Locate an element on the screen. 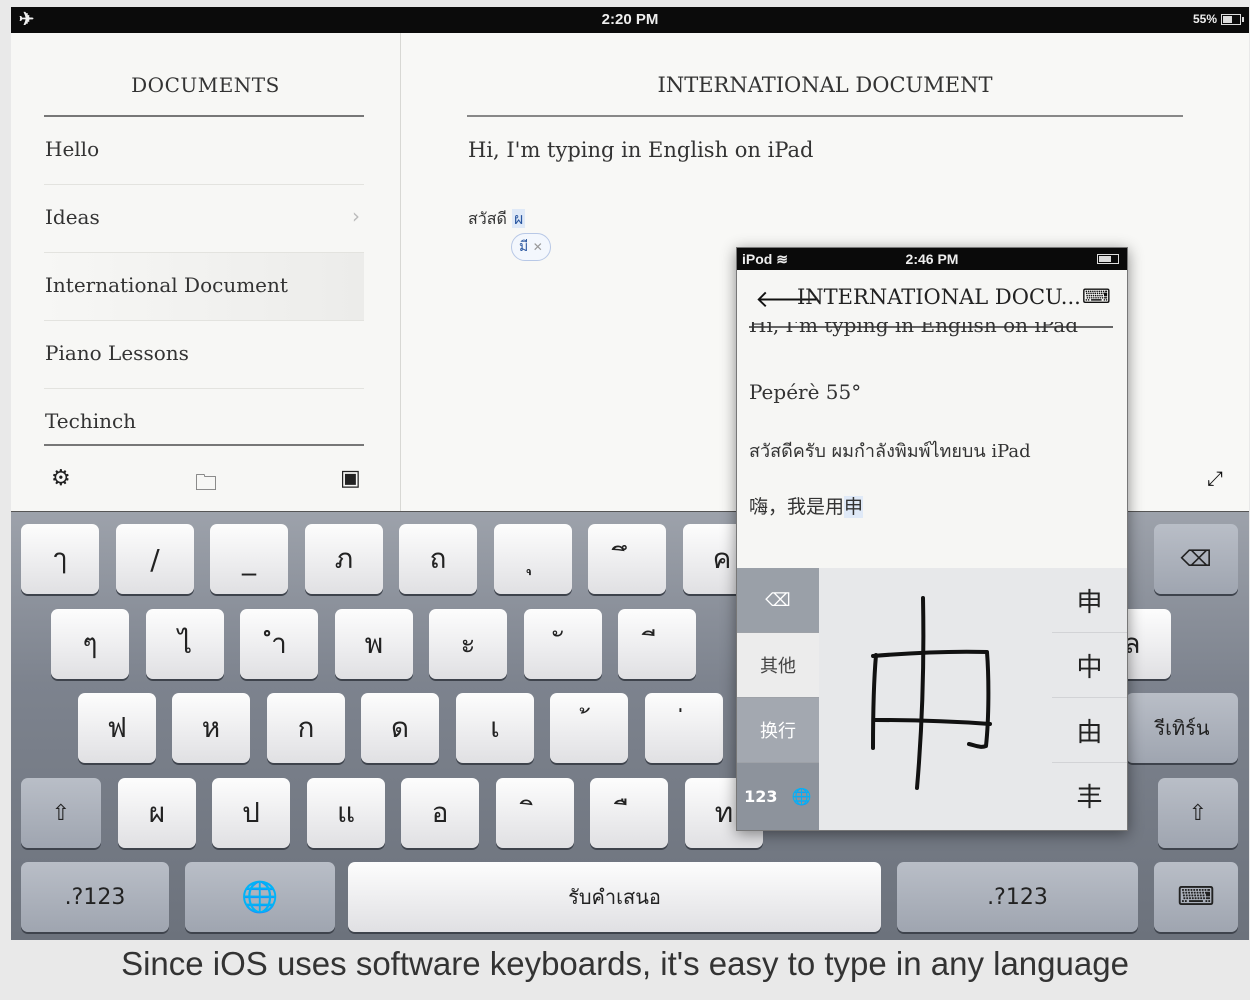 The height and width of the screenshot is (1000, 1250). expand-icon: ⤢ is located at coordinates (1215, 478).